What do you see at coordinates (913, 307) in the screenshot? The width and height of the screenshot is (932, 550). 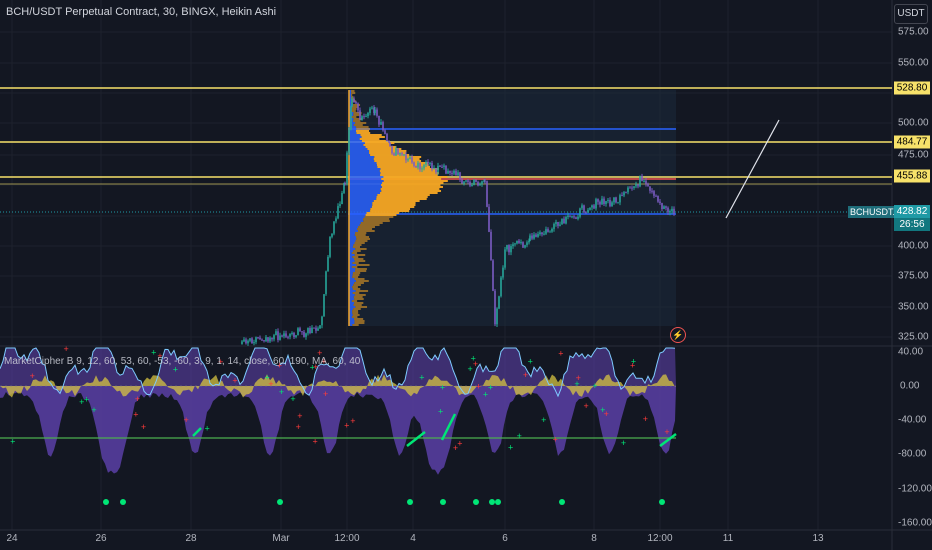 I see `price-tick: 350.00` at bounding box center [913, 307].